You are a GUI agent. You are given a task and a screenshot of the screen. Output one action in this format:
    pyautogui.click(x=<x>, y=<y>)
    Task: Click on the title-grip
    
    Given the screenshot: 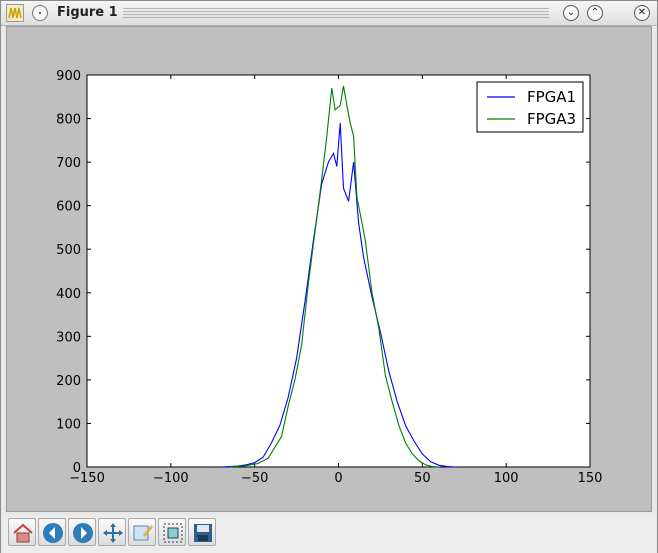 What is the action you would take?
    pyautogui.click(x=336, y=13)
    